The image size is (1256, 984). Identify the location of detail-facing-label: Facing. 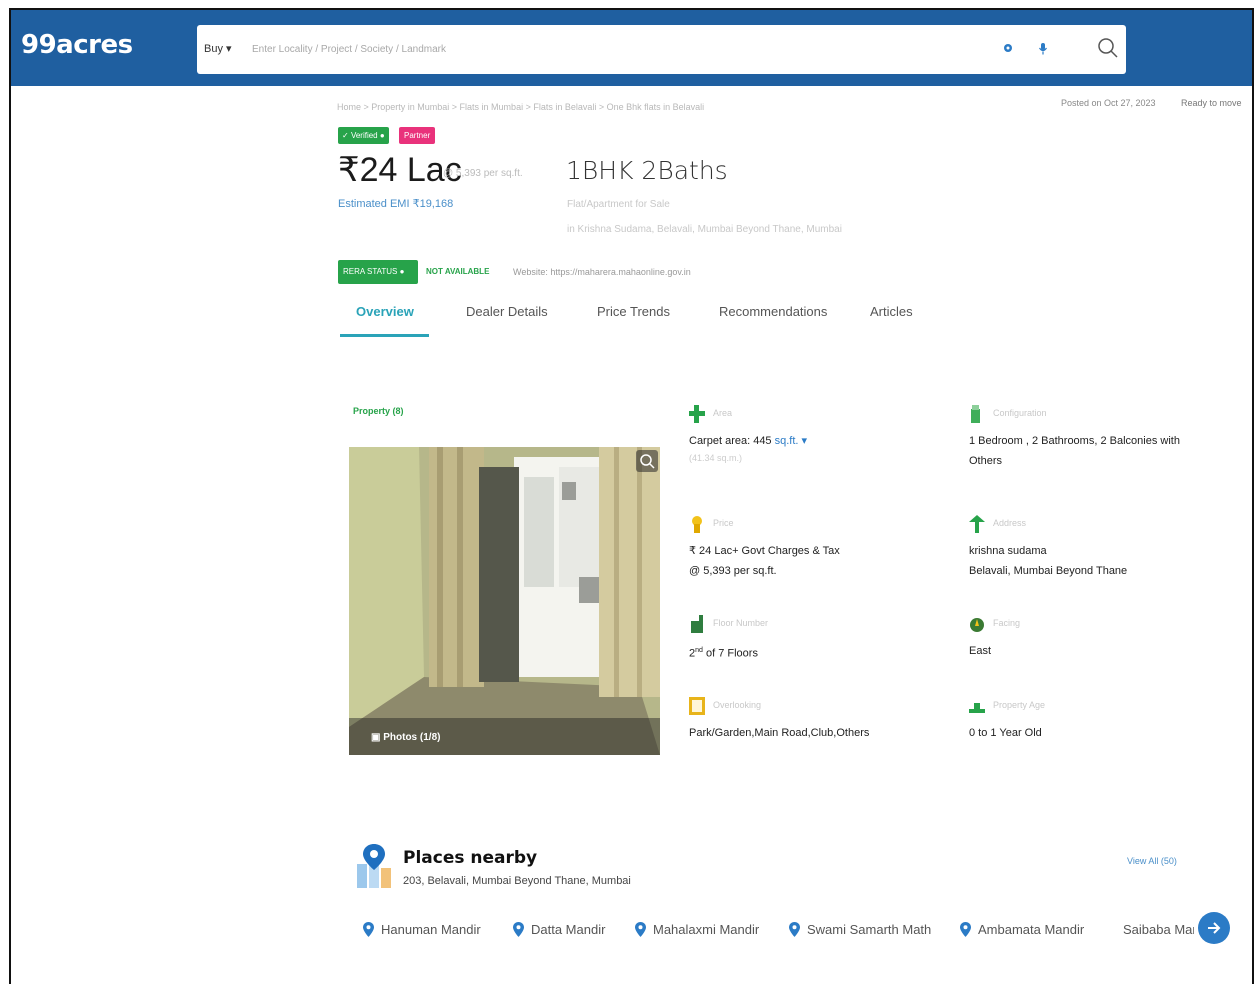
(1007, 623).